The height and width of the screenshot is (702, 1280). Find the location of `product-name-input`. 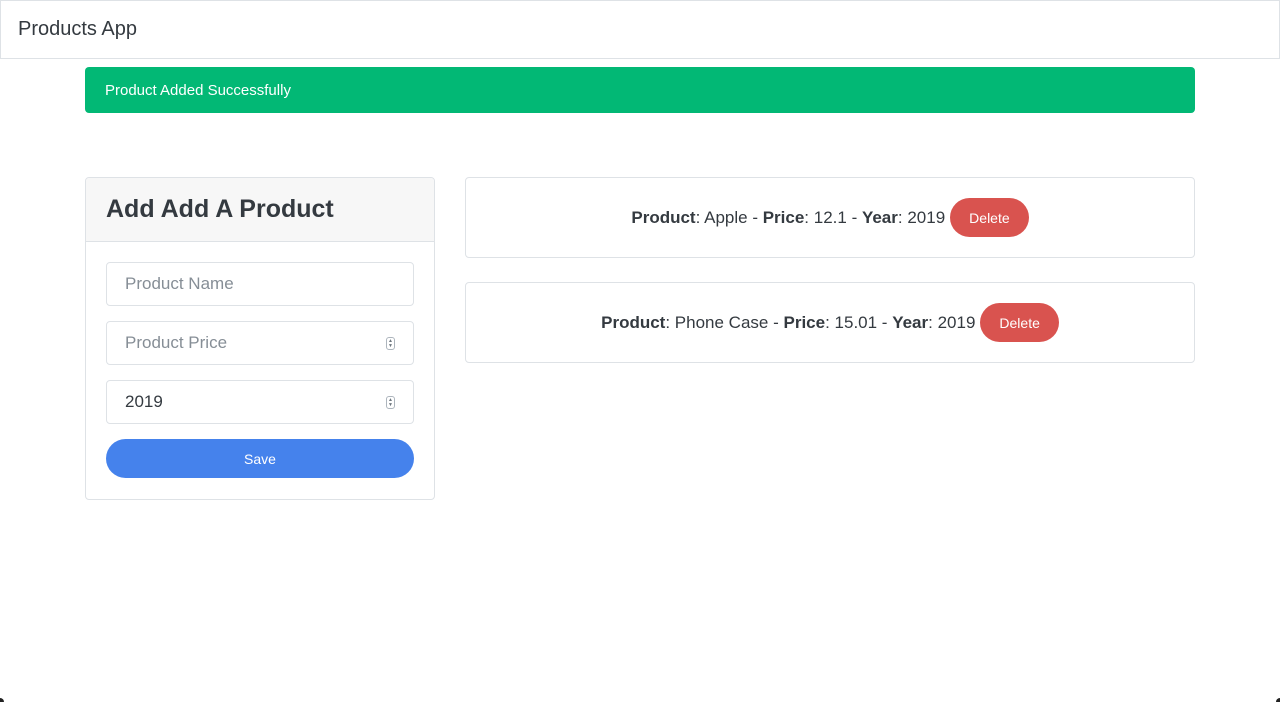

product-name-input is located at coordinates (260, 284).